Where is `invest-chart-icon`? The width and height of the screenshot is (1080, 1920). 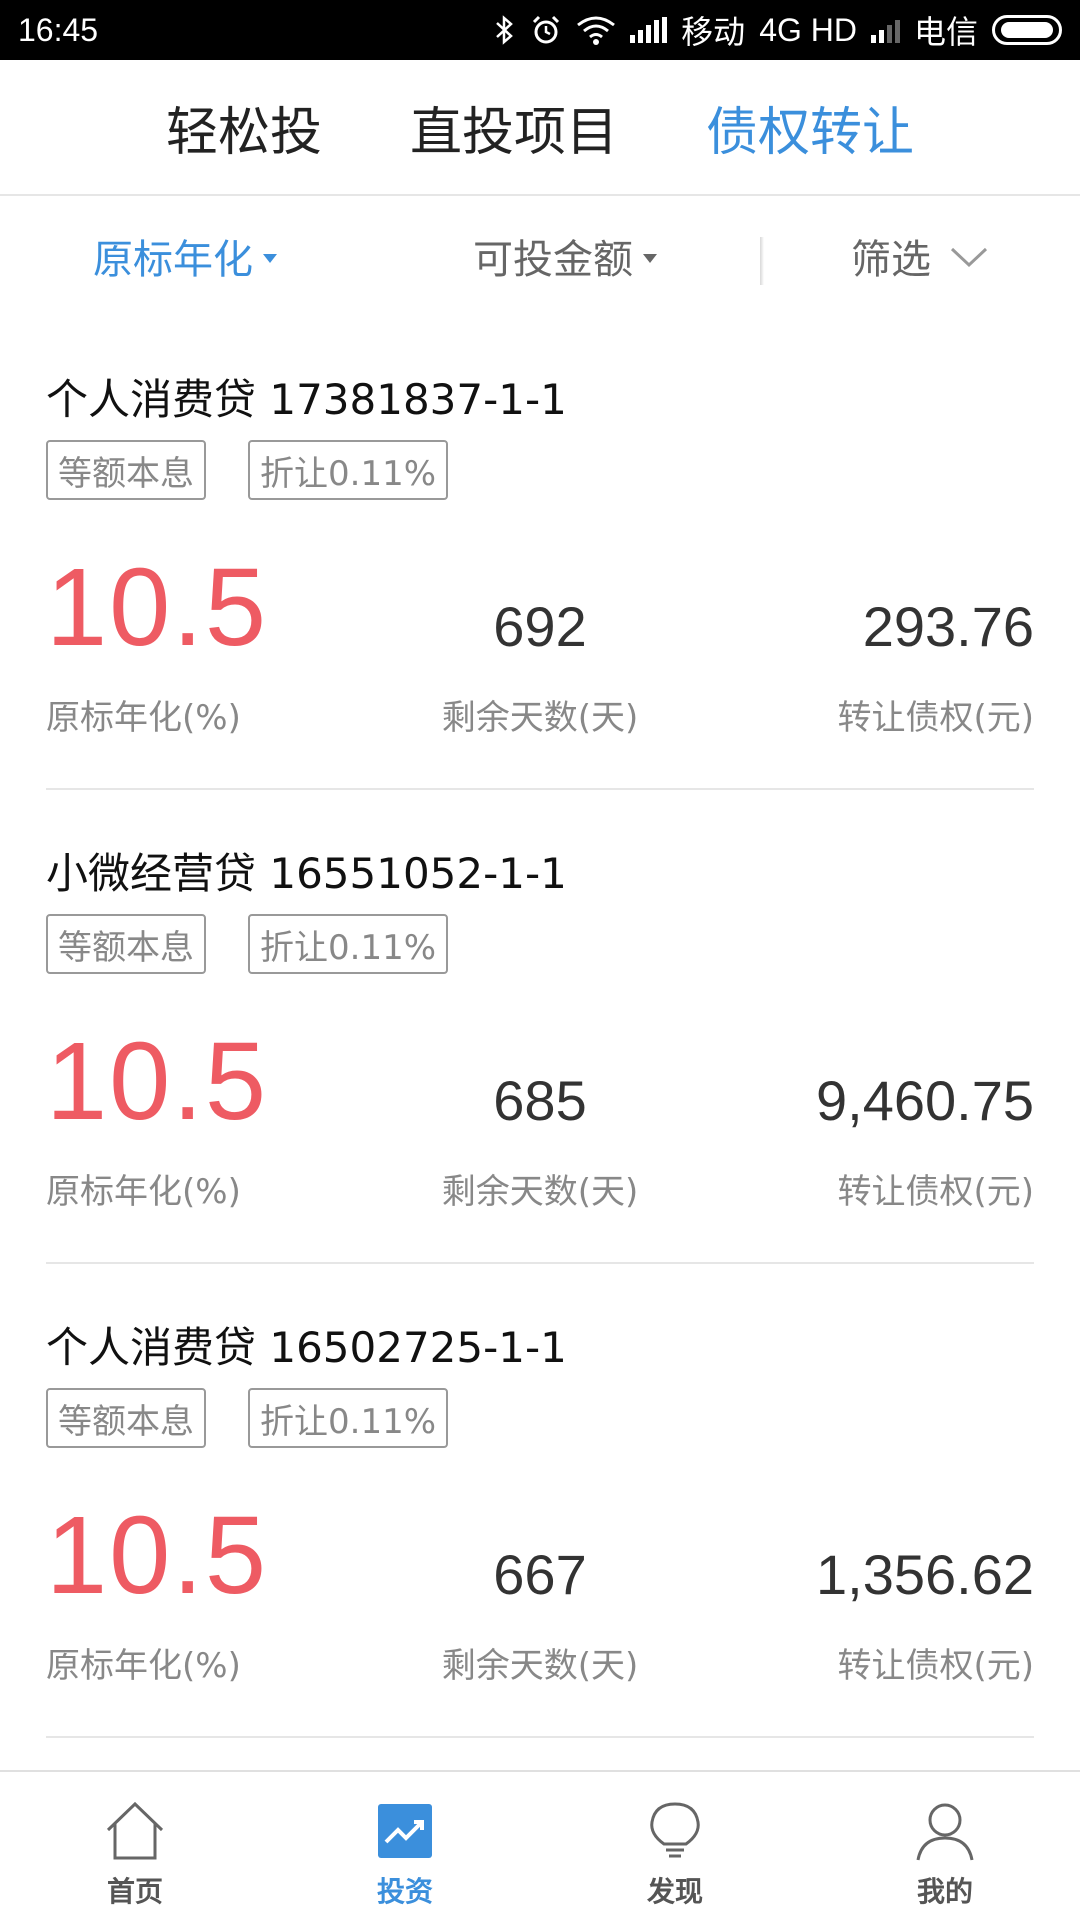 invest-chart-icon is located at coordinates (405, 1831).